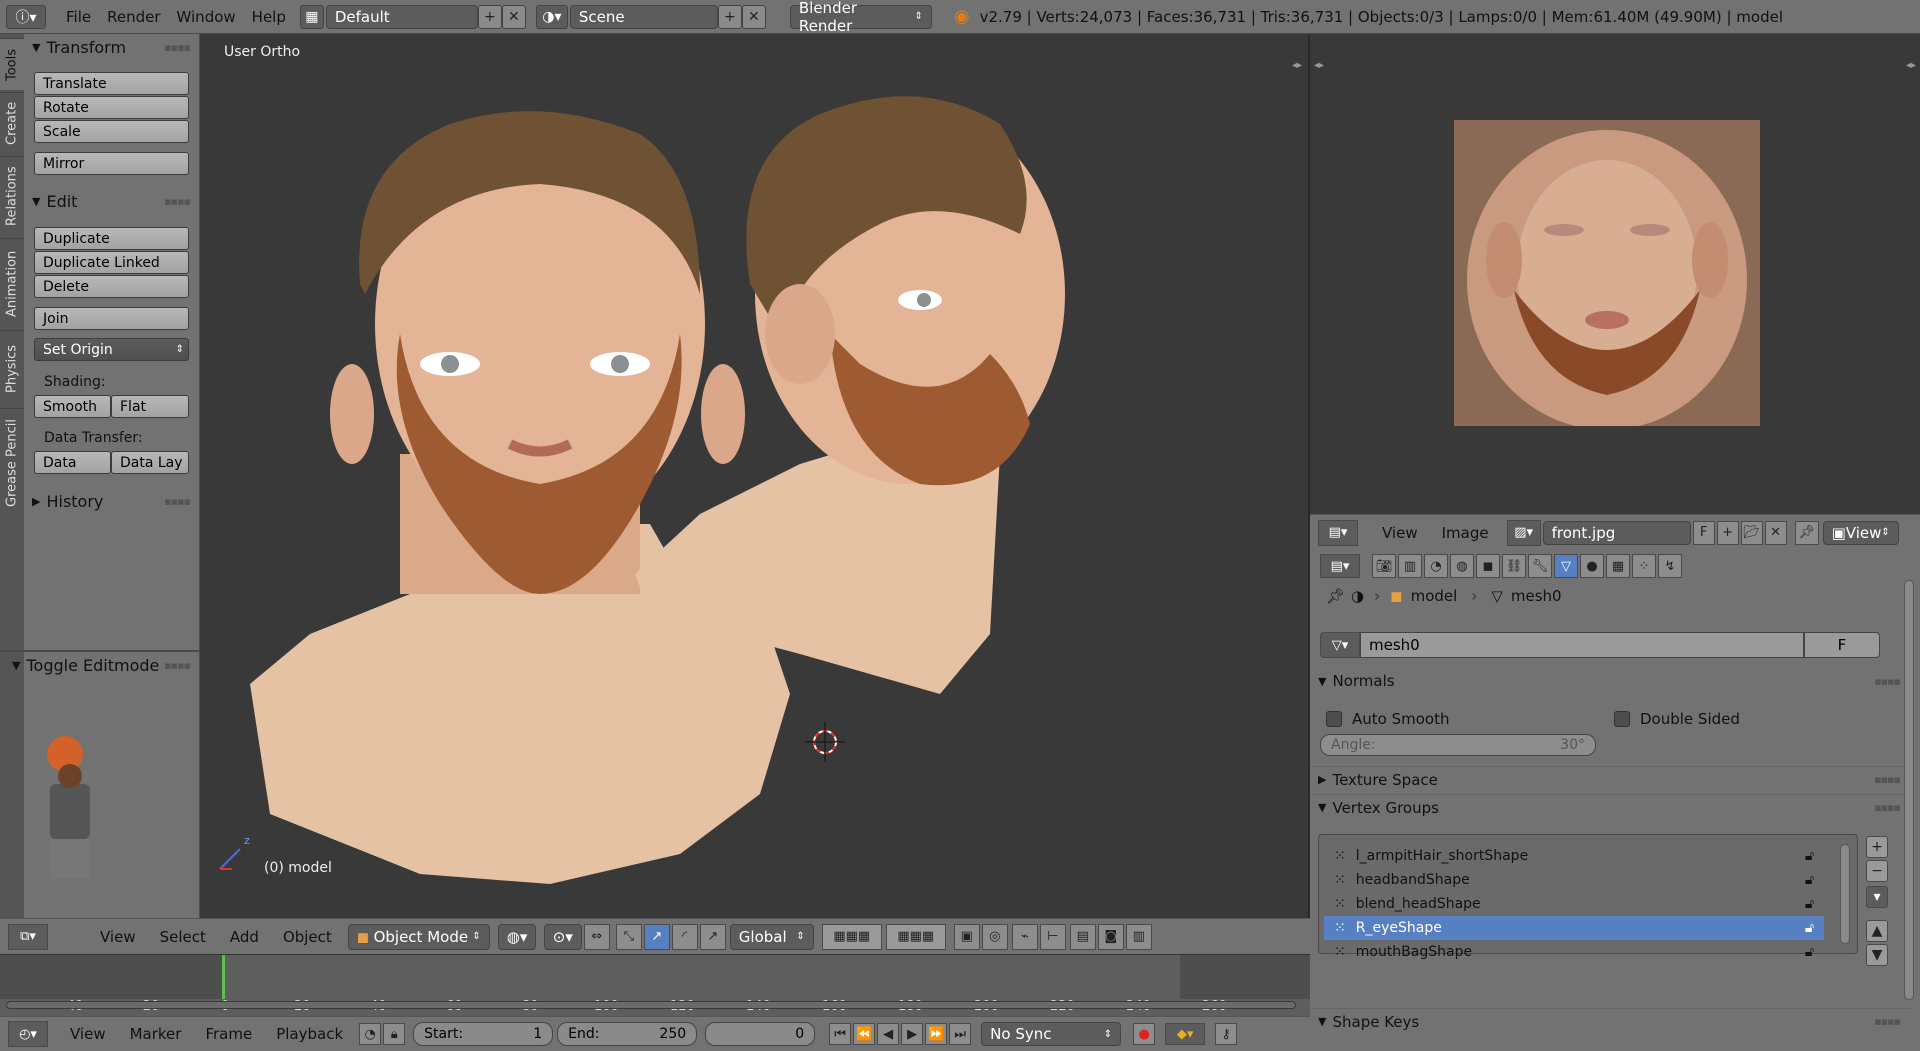  I want to click on properties-editor-type-icon: ▤▾, so click(1340, 566).